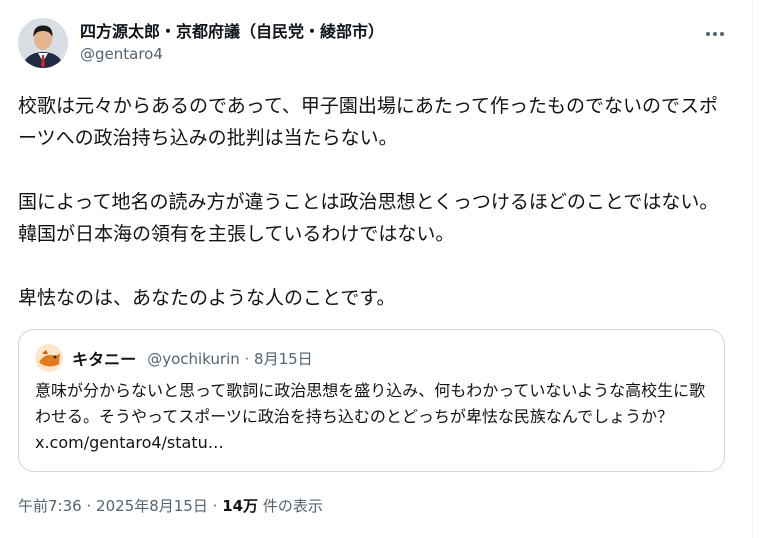 The image size is (765, 538). I want to click on author-avatar-image, so click(43, 43).